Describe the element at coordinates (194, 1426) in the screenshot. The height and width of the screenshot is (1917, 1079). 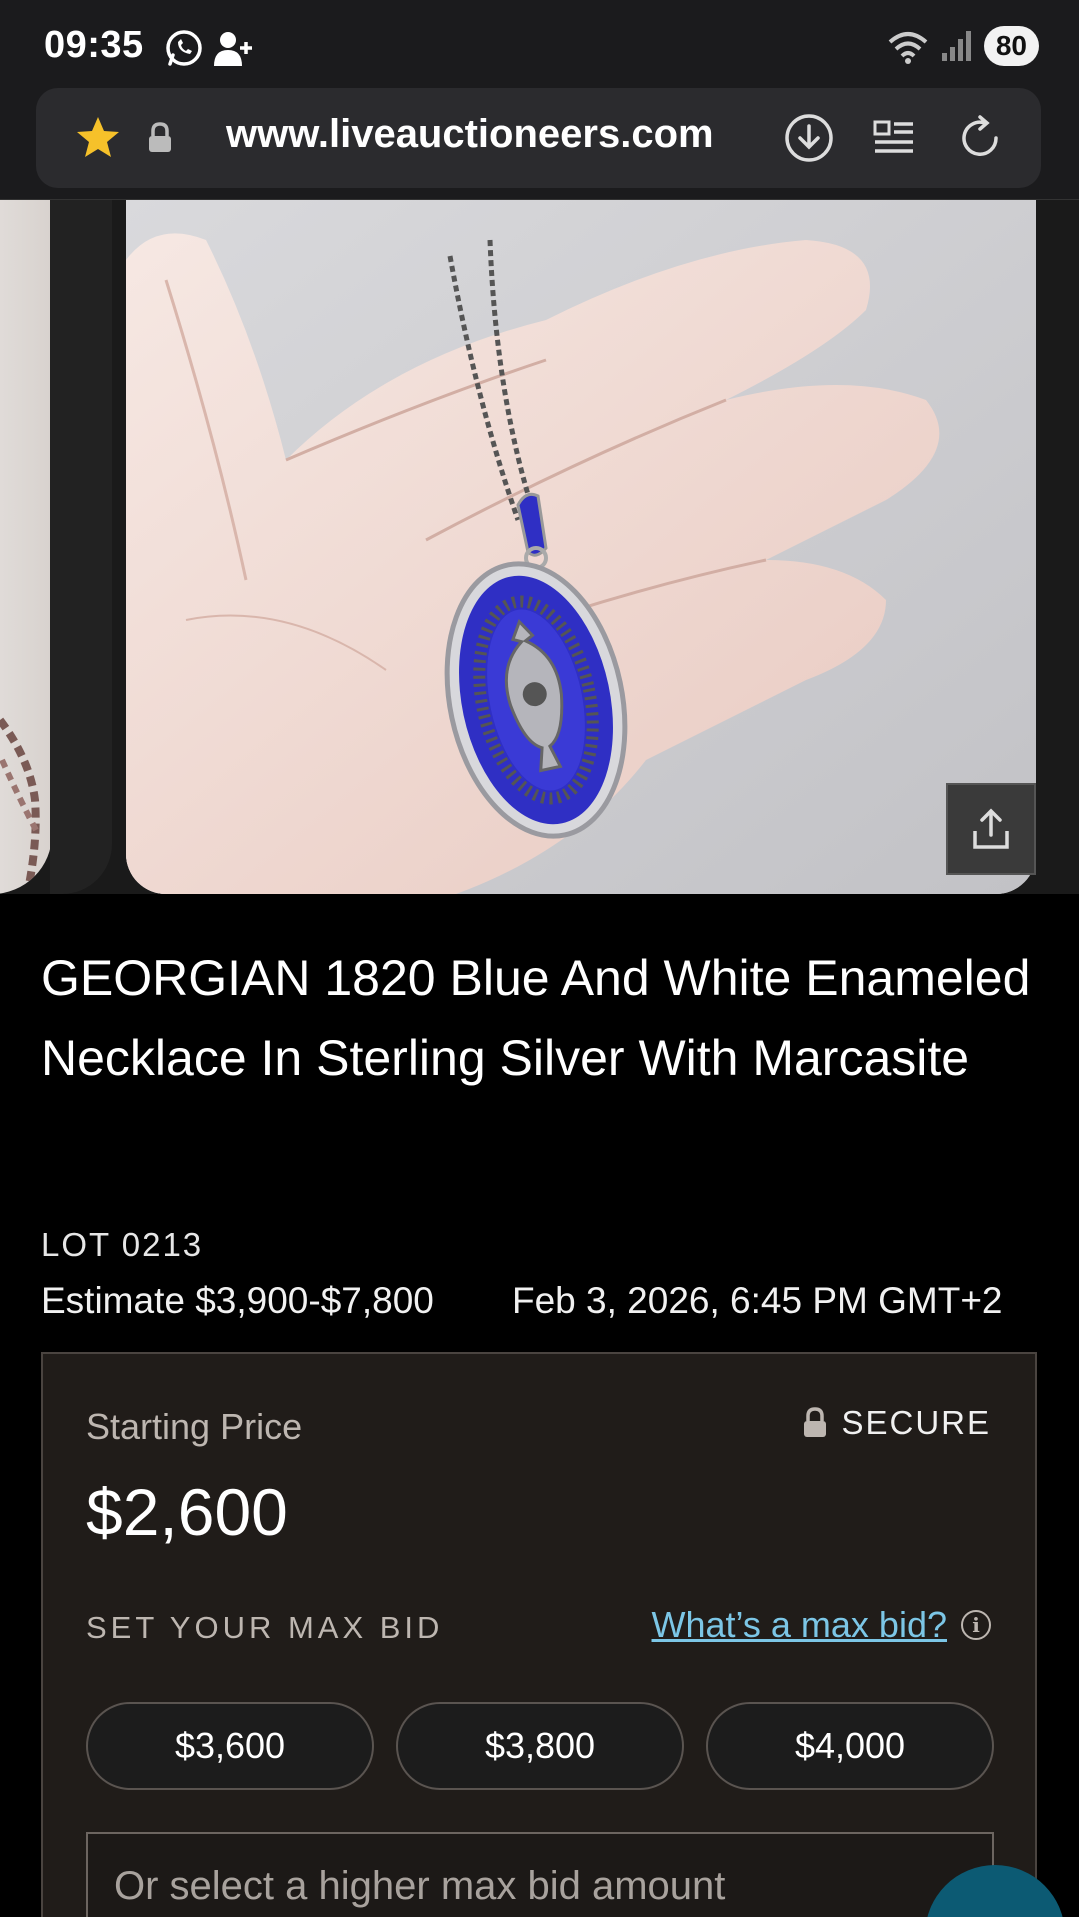
I see `starting-price-label: Starting Price` at that location.